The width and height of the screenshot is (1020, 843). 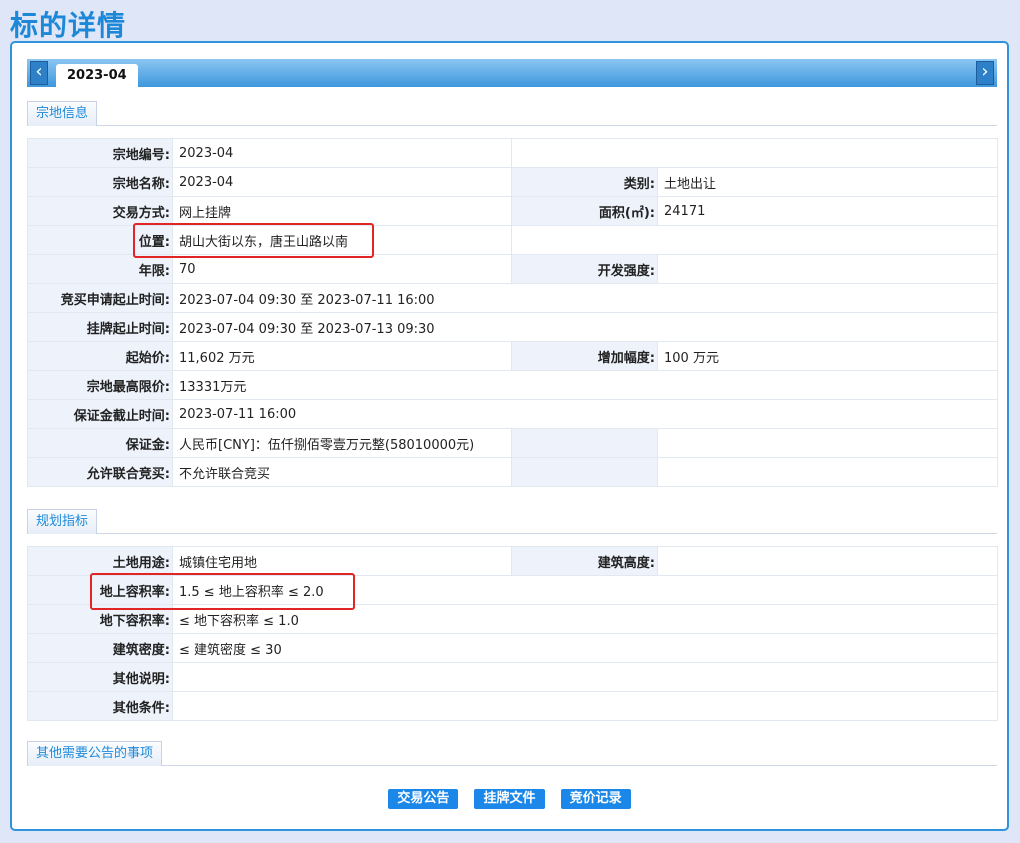 What do you see at coordinates (827, 269) in the screenshot?
I see `dev-intensity-value` at bounding box center [827, 269].